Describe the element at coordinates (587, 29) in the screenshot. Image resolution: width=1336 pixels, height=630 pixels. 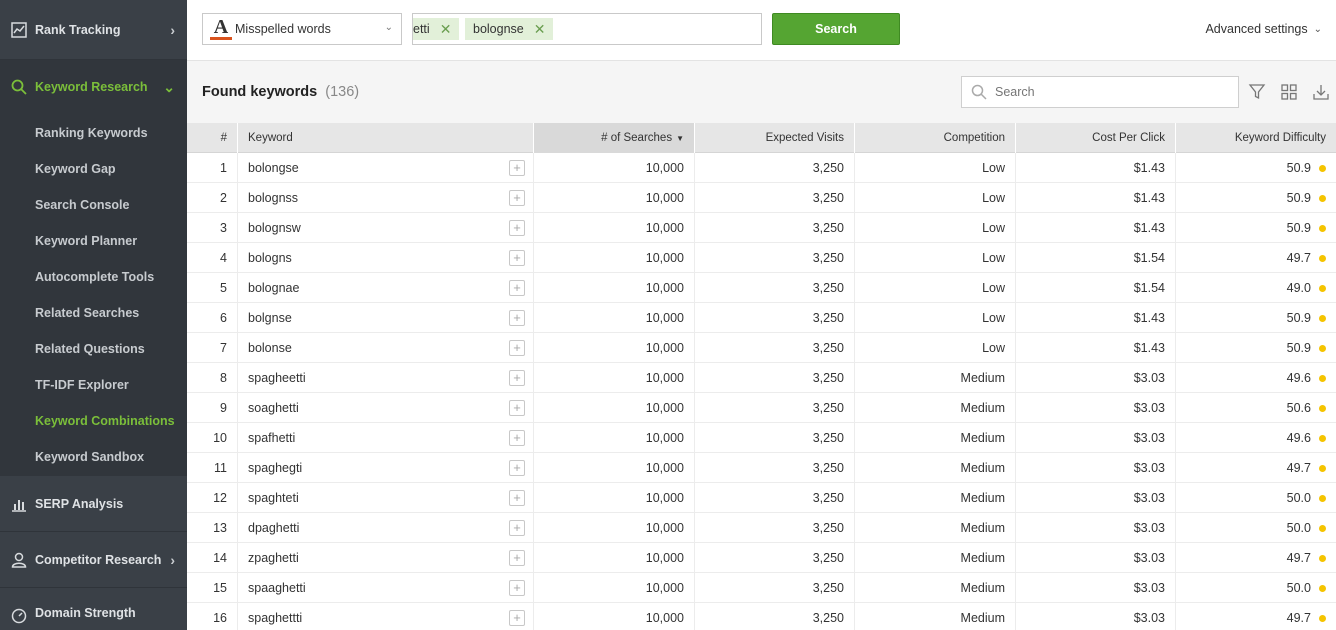
I see `keyword-tags-input: etti ✕ bolognse ✕` at that location.